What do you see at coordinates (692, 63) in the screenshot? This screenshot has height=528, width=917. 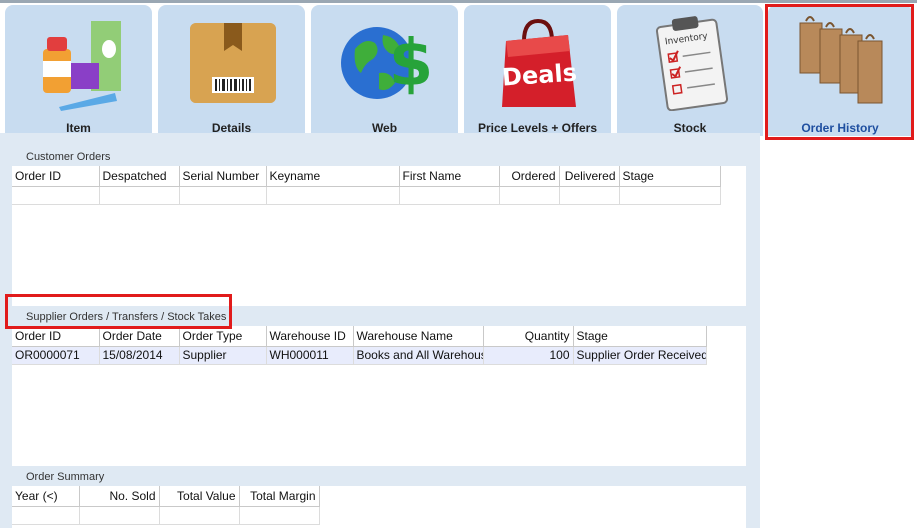 I see `inventory-clipboard-icon: Inventory` at bounding box center [692, 63].